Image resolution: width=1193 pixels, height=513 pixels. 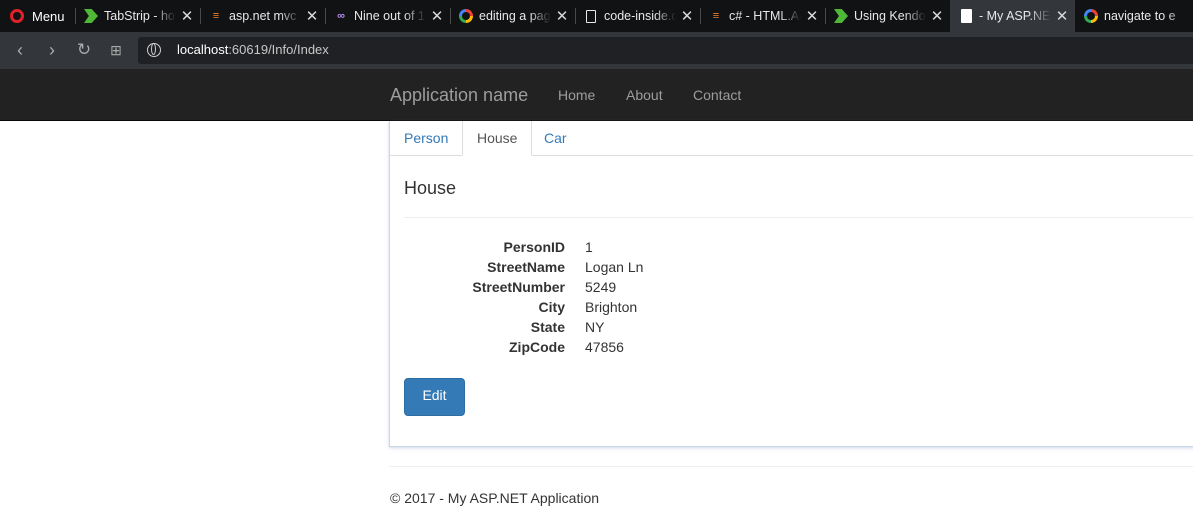 I want to click on browser-tab: code-inside.d ✕, so click(x=637, y=16).